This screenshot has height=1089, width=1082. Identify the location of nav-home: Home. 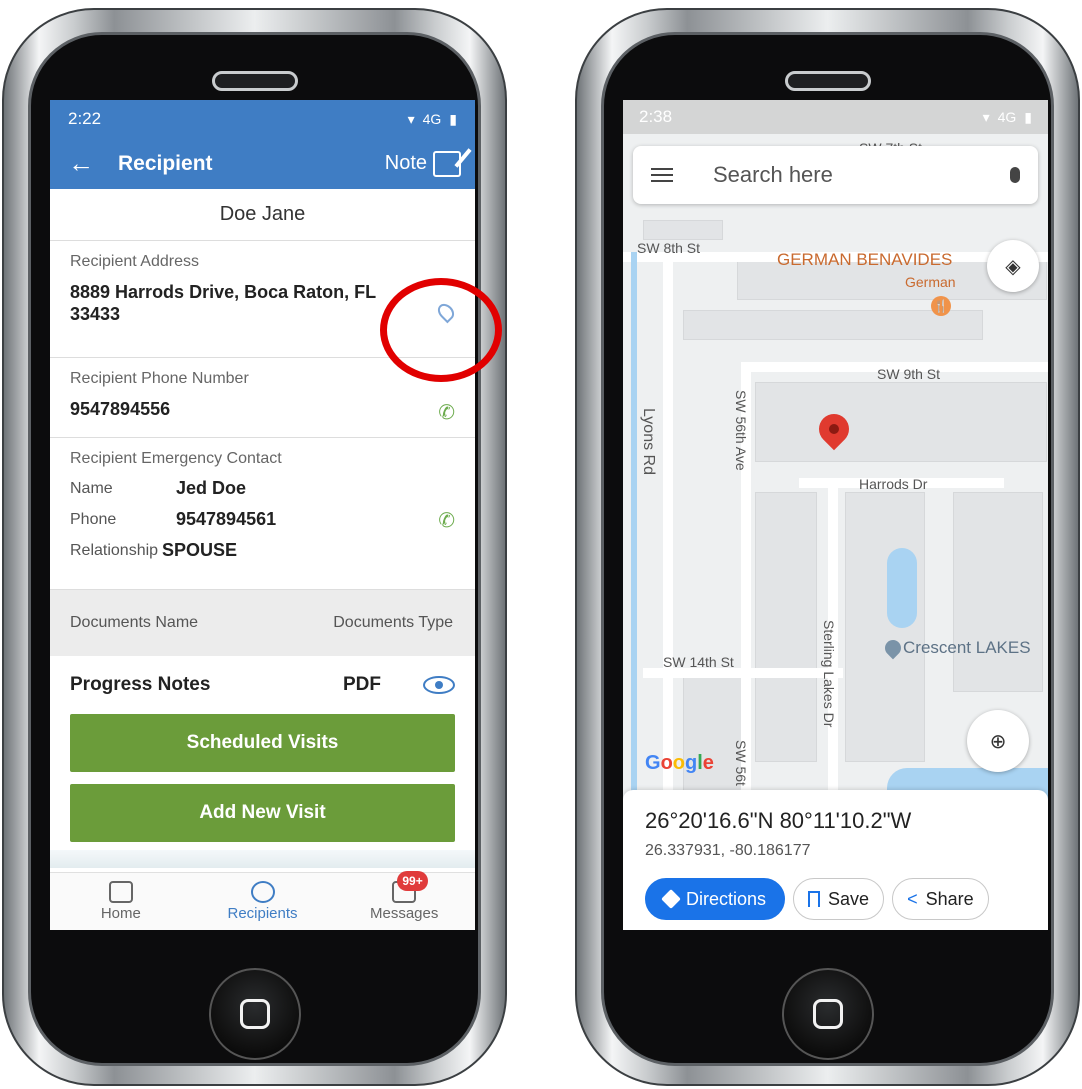
(121, 901).